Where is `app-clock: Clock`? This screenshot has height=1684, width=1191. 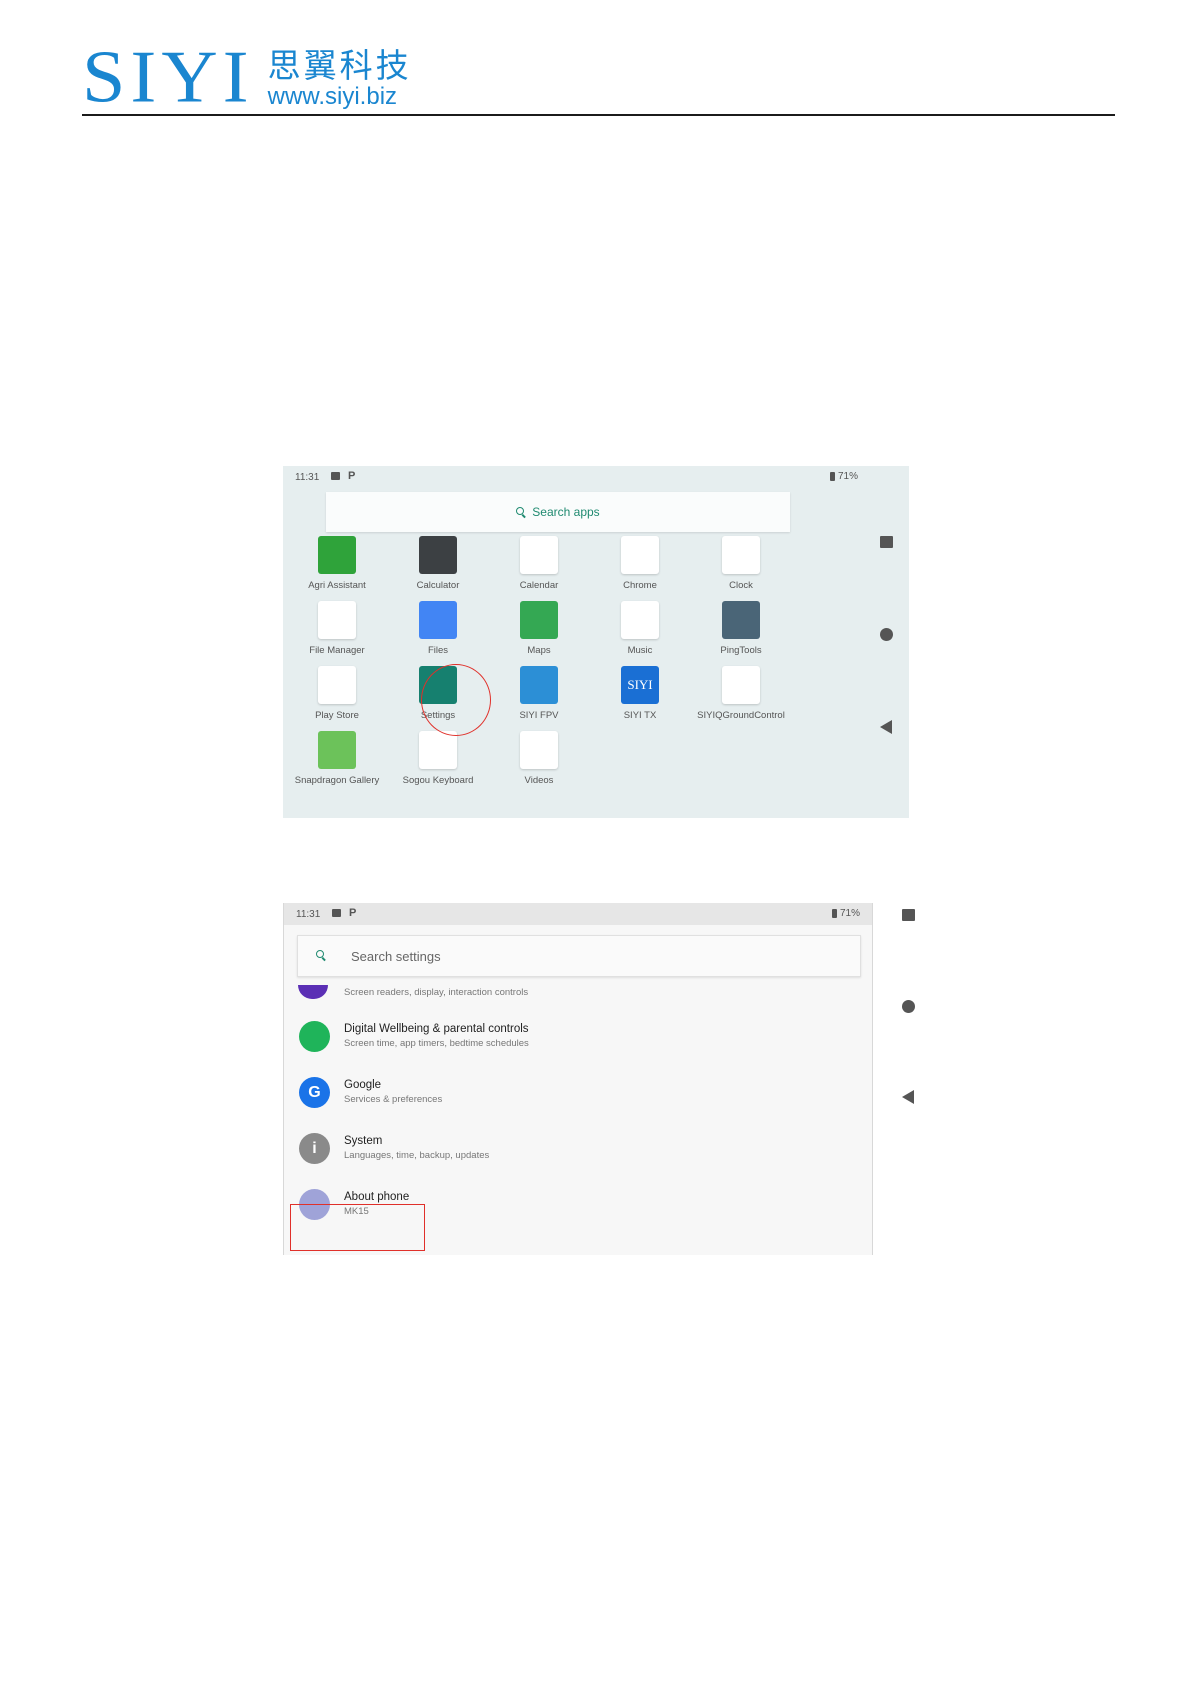 app-clock: Clock is located at coordinates (741, 567).